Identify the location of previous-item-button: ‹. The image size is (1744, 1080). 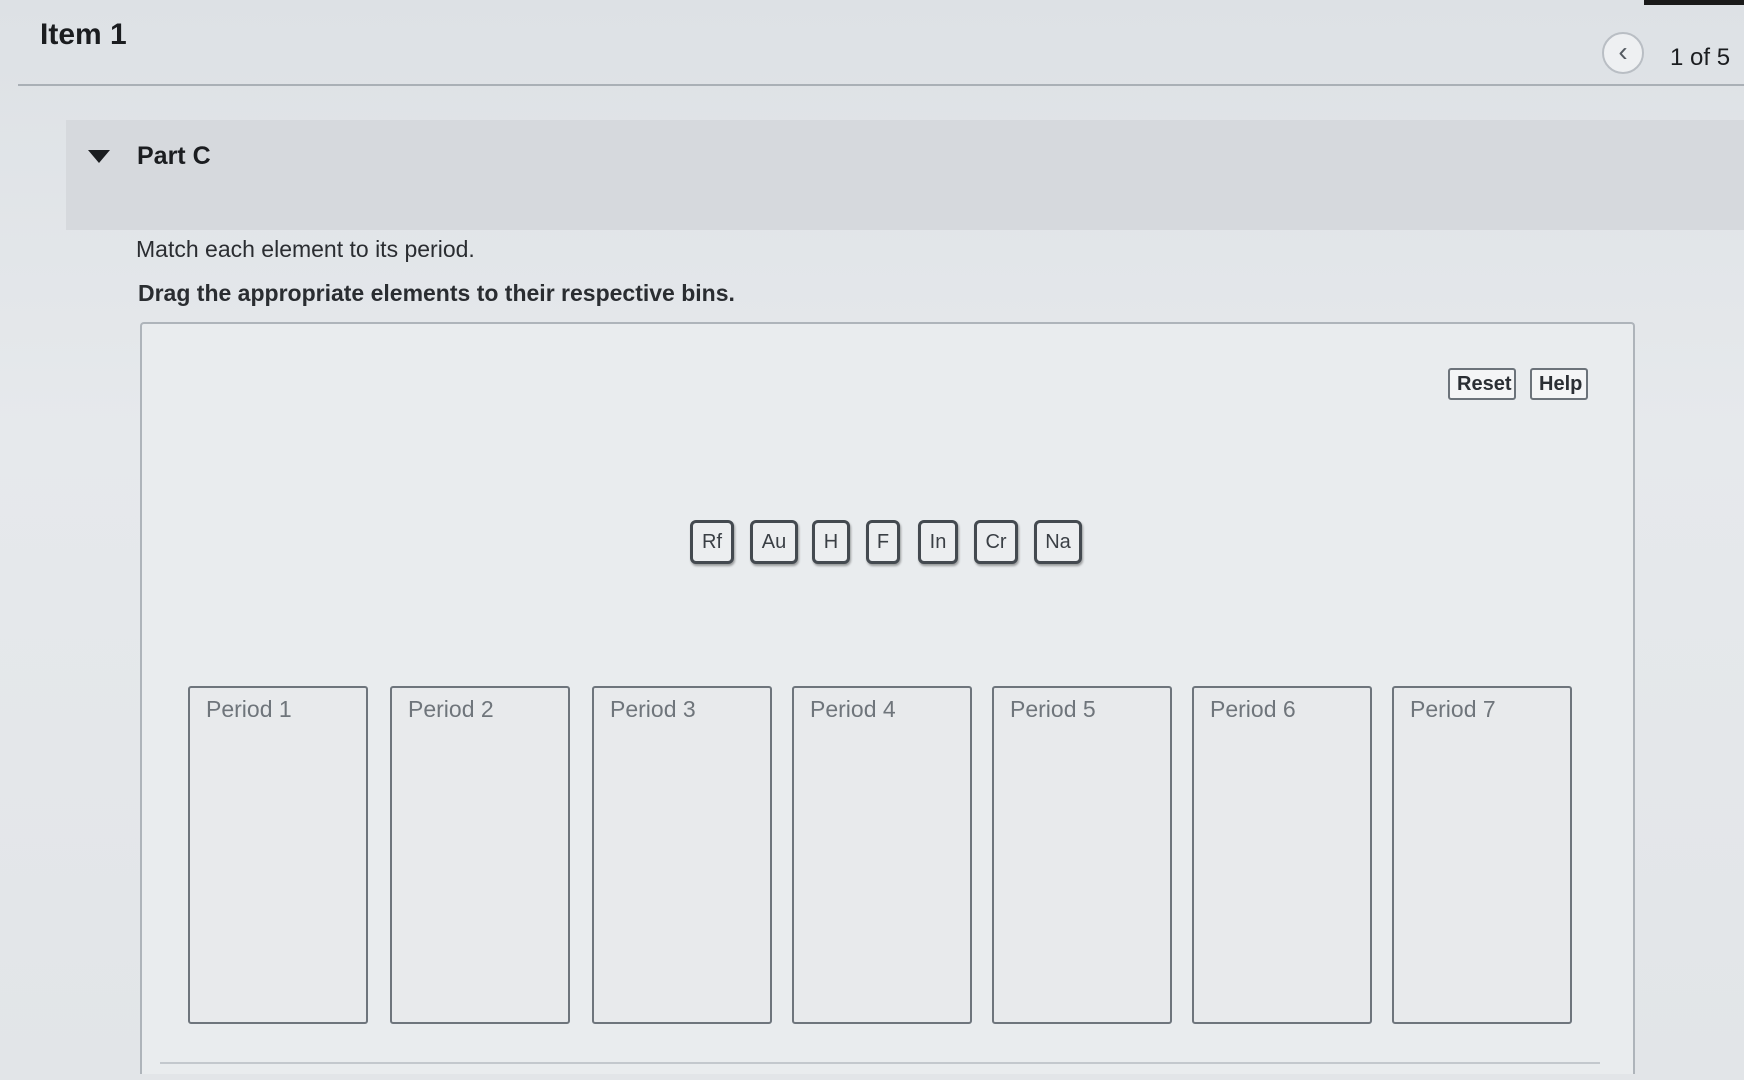
(1623, 53).